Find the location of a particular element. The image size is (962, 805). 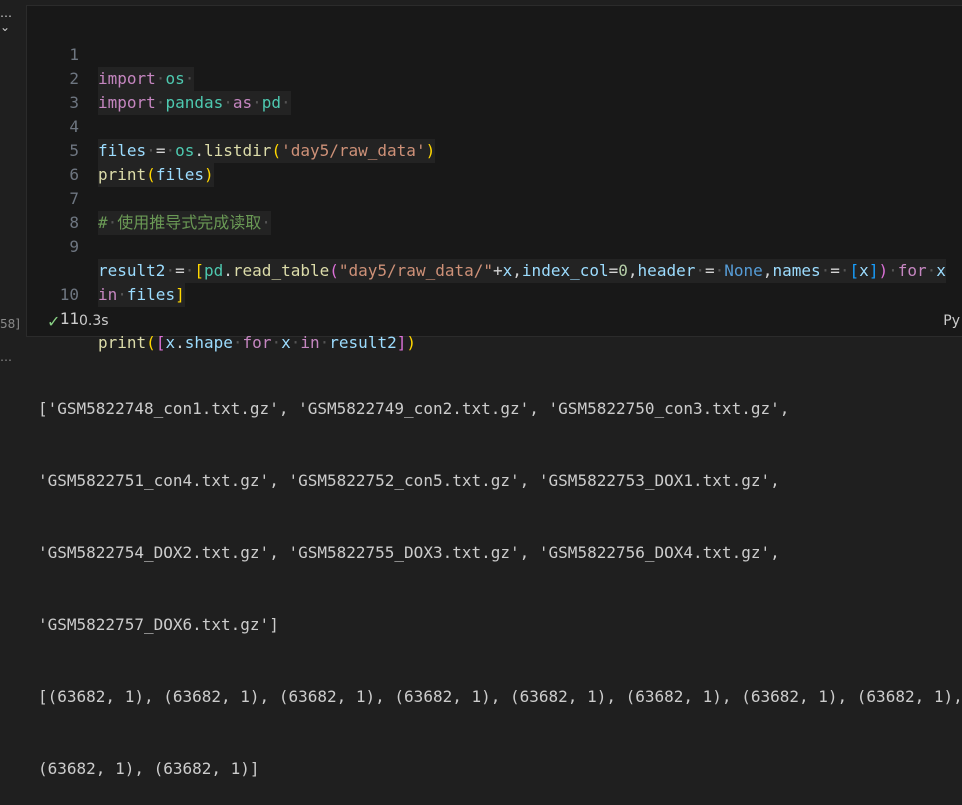

code-line: 1 import·os· is located at coordinates (494, 55).